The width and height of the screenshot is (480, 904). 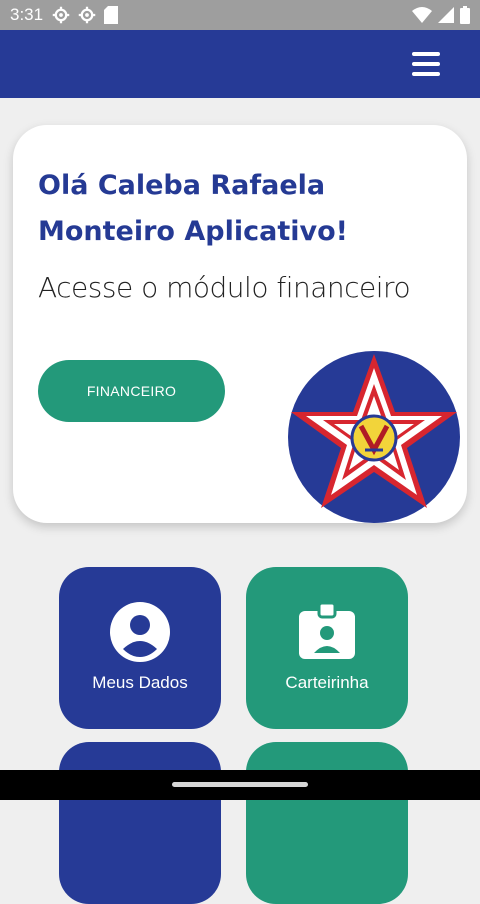 What do you see at coordinates (140, 632) in the screenshot?
I see `account-circle-icon` at bounding box center [140, 632].